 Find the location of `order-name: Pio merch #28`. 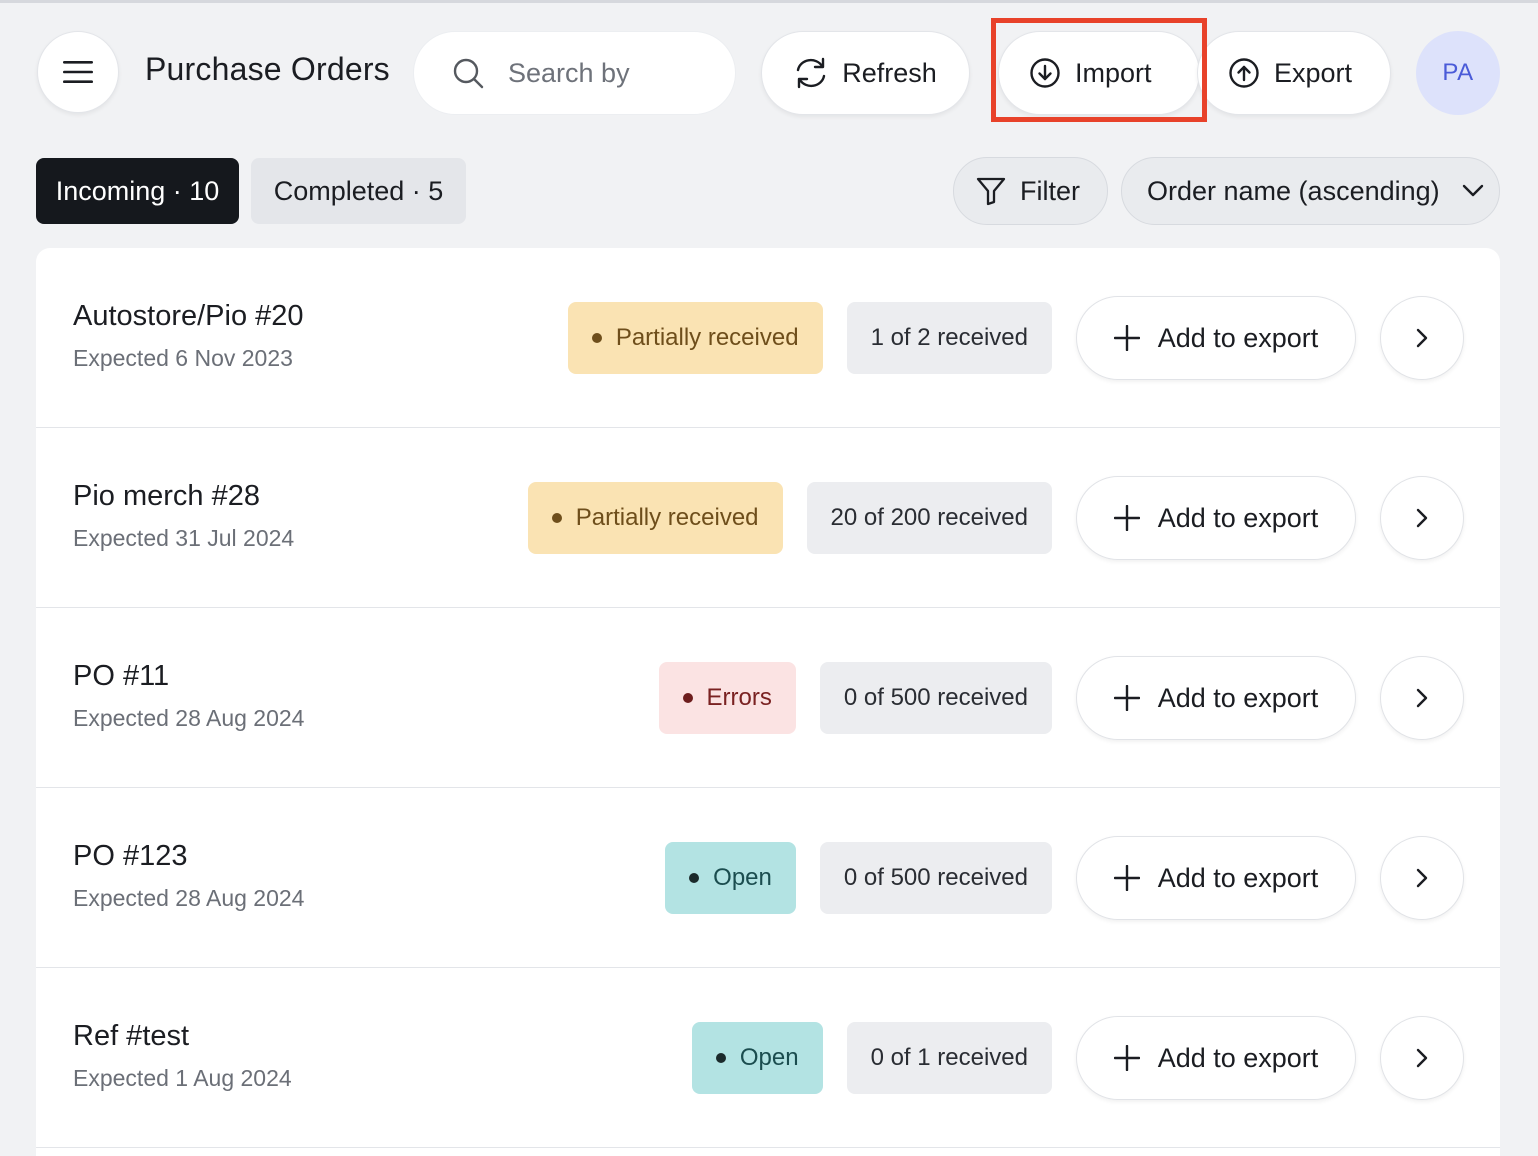

order-name: Pio merch #28 is located at coordinates (166, 496).